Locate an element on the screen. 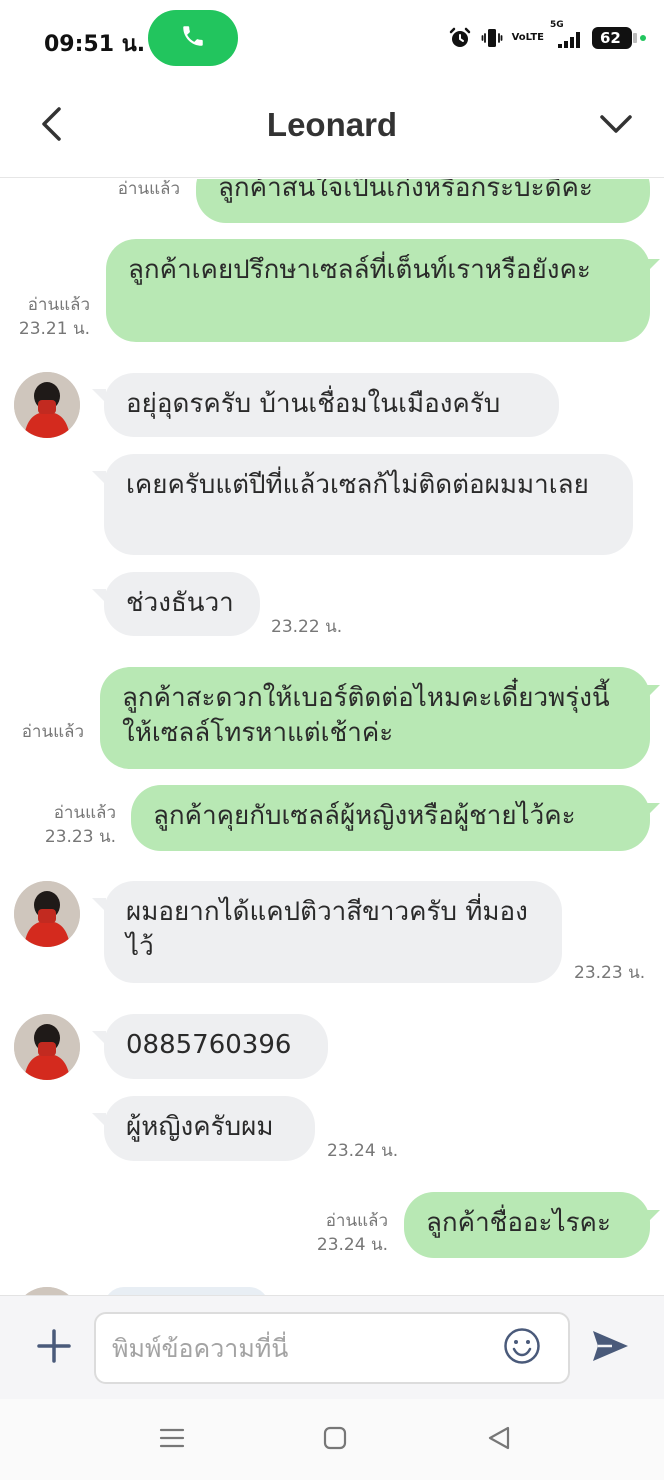  incoming-message-partial is located at coordinates (186, 1291).